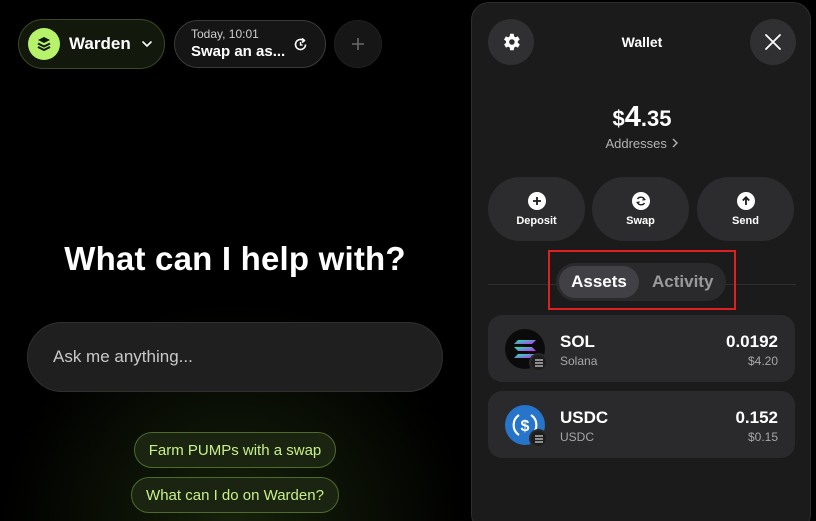 The height and width of the screenshot is (521, 816). What do you see at coordinates (641, 348) in the screenshot?
I see `asset-row-sol: SOL Solana 0.0192 $4.20` at bounding box center [641, 348].